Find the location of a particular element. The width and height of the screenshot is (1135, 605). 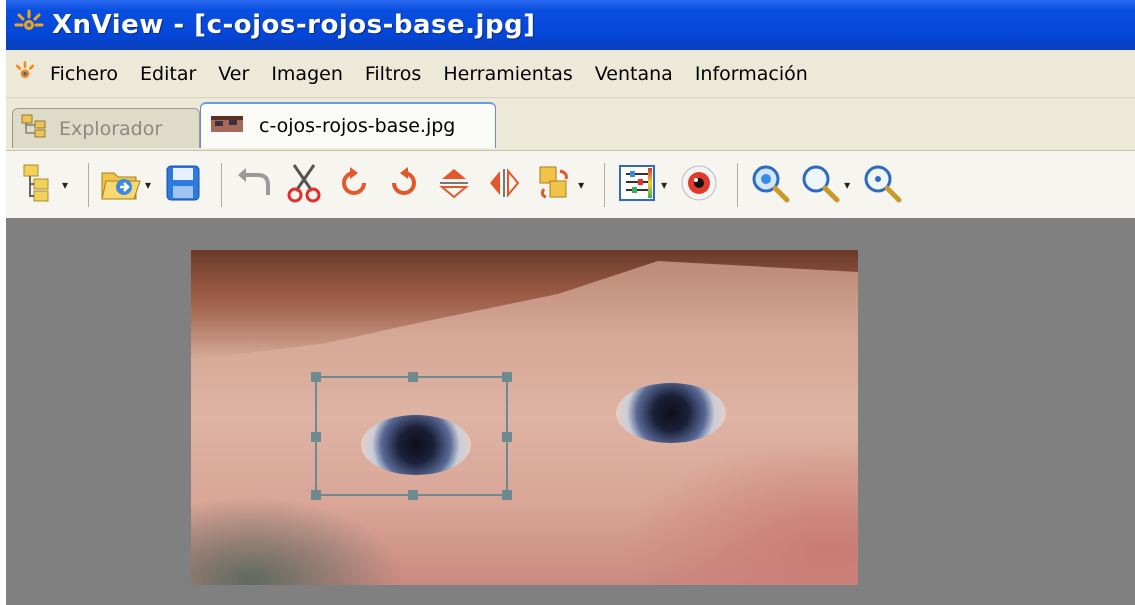

selection-handle-bottom-left is located at coordinates (316, 495).